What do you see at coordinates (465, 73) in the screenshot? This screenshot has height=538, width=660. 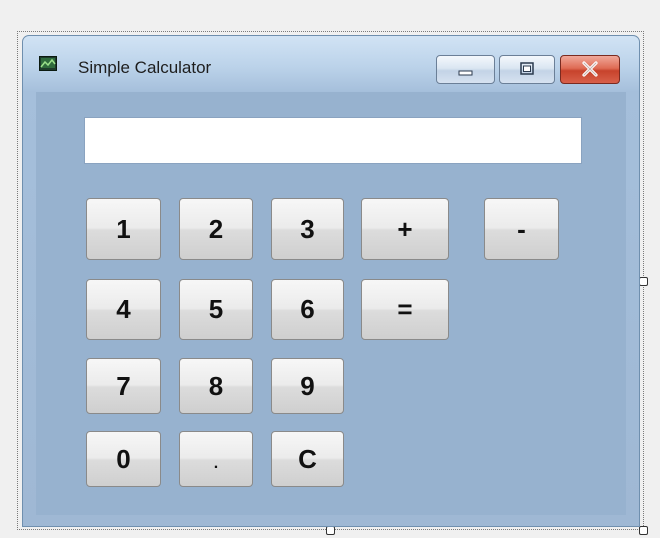 I see `minimize-icon` at bounding box center [465, 73].